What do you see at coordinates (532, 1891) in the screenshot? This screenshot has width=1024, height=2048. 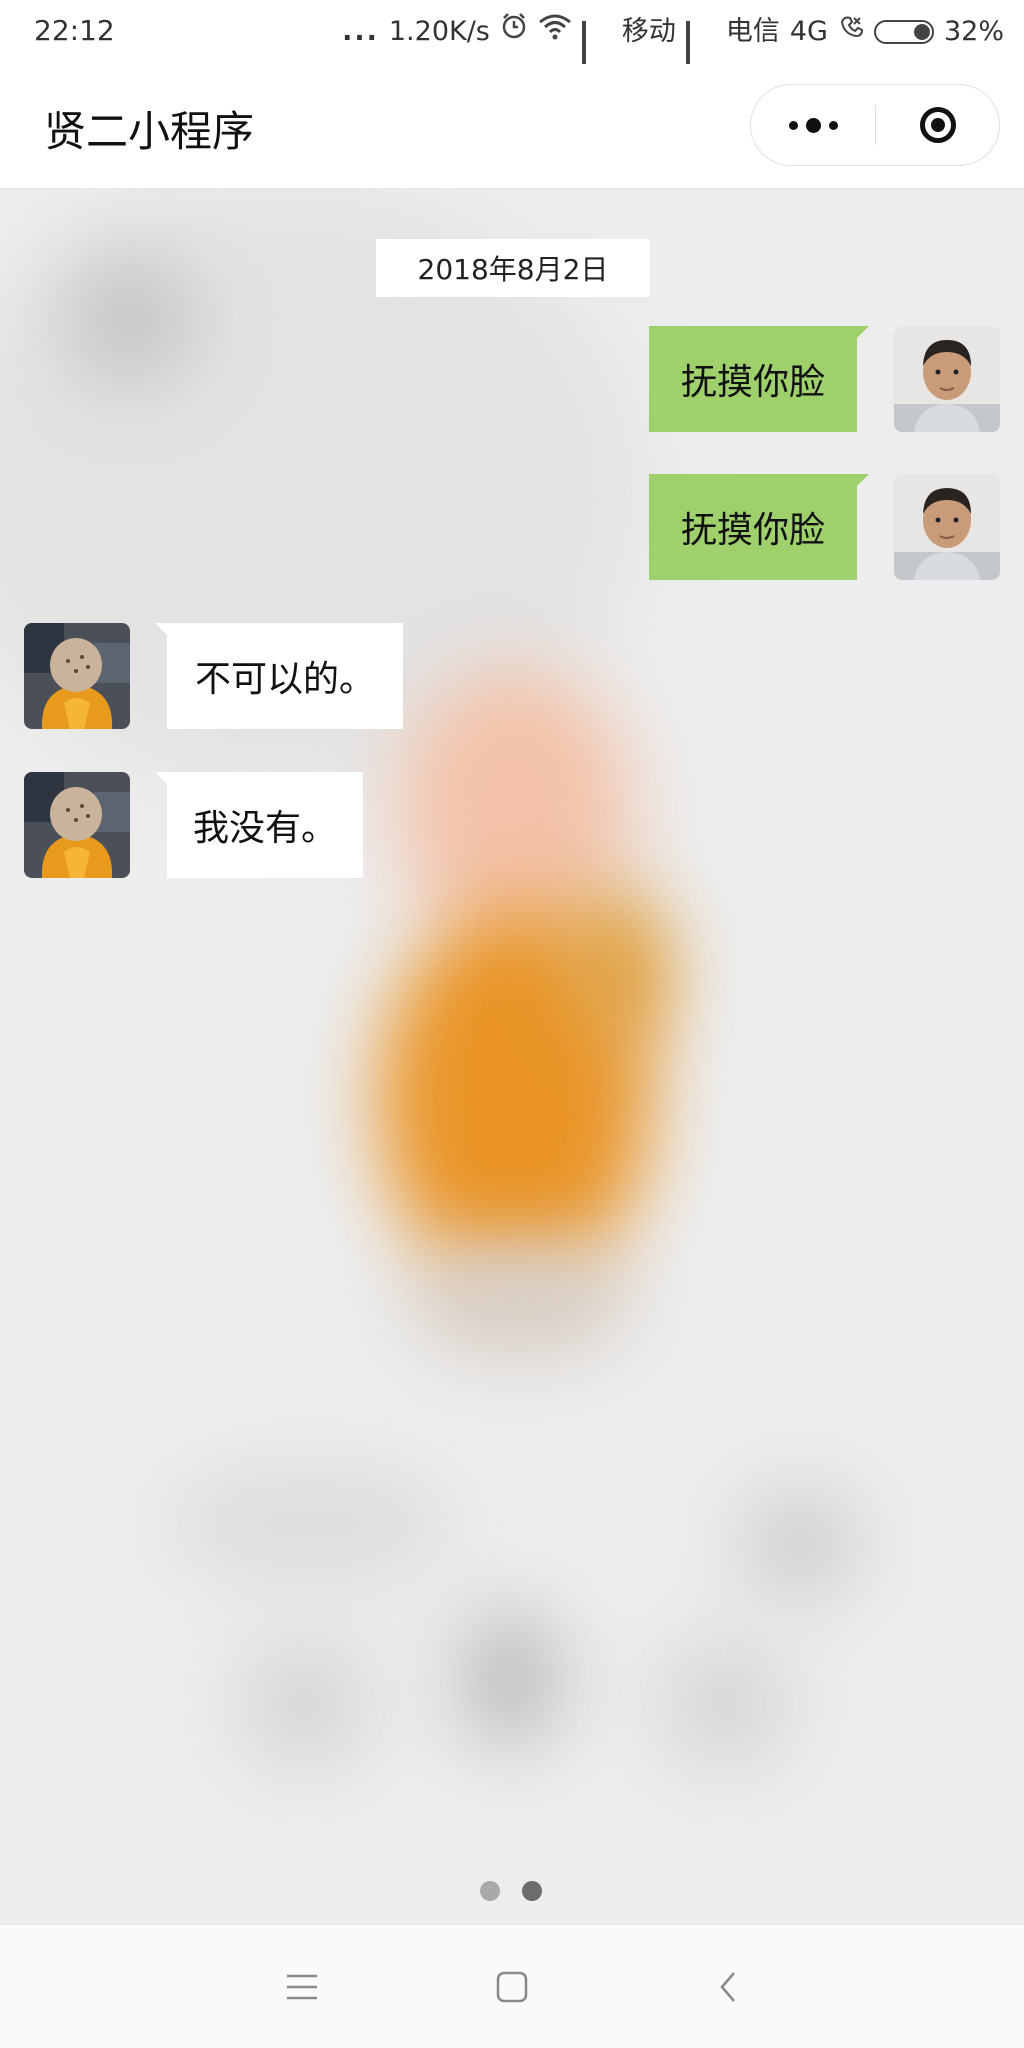 I see `page-dot-active` at bounding box center [532, 1891].